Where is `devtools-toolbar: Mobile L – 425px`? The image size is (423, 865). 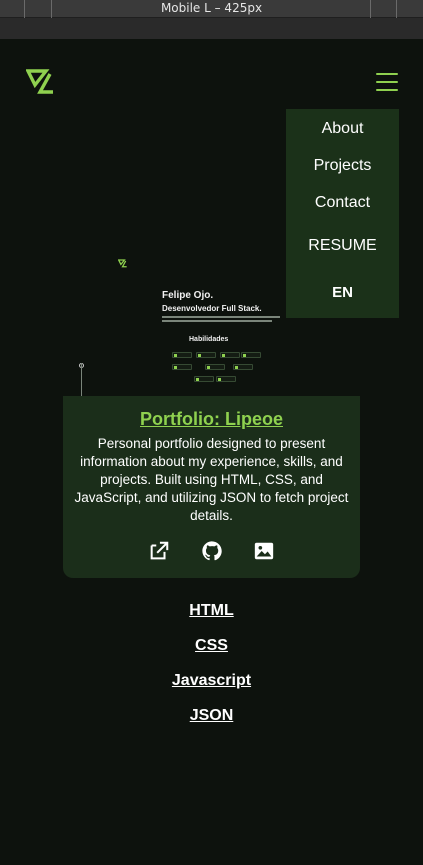
devtools-toolbar: Mobile L – 425px is located at coordinates (211, 9).